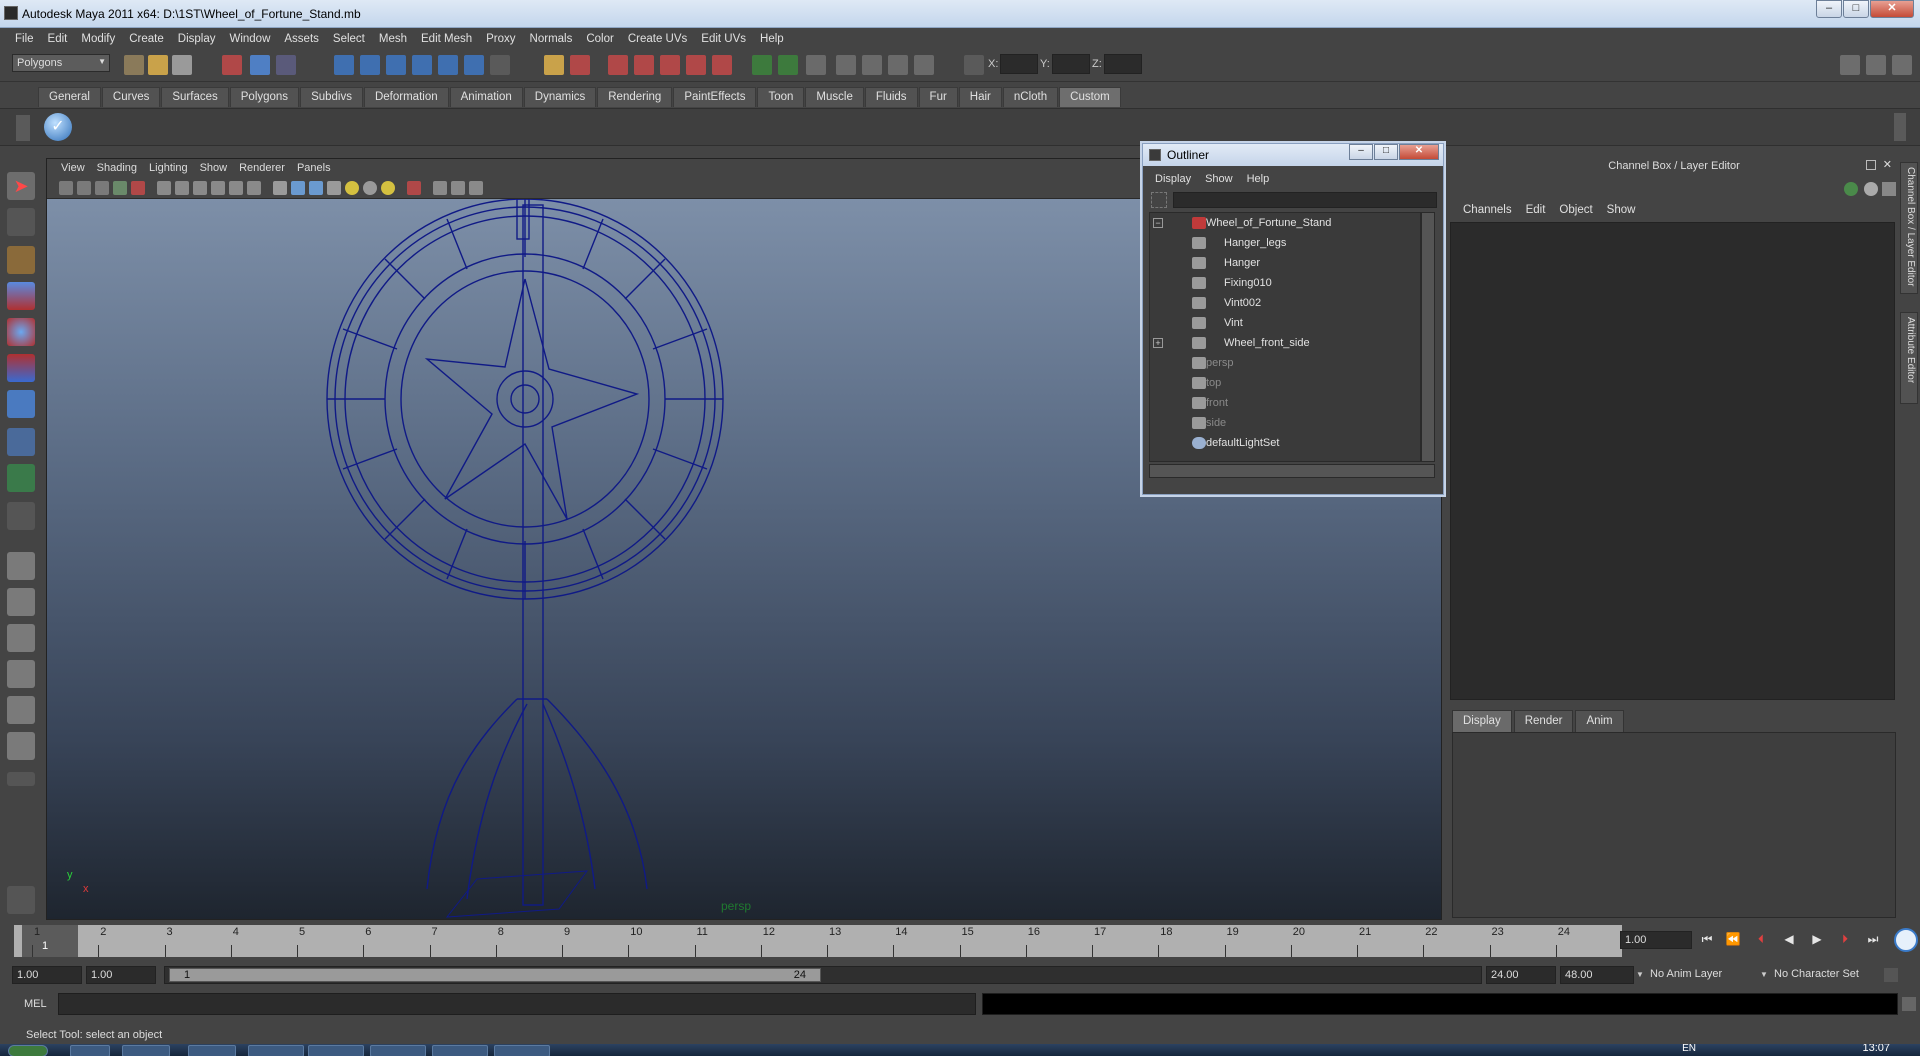  I want to click on scale-tool-icon, so click(21, 368).